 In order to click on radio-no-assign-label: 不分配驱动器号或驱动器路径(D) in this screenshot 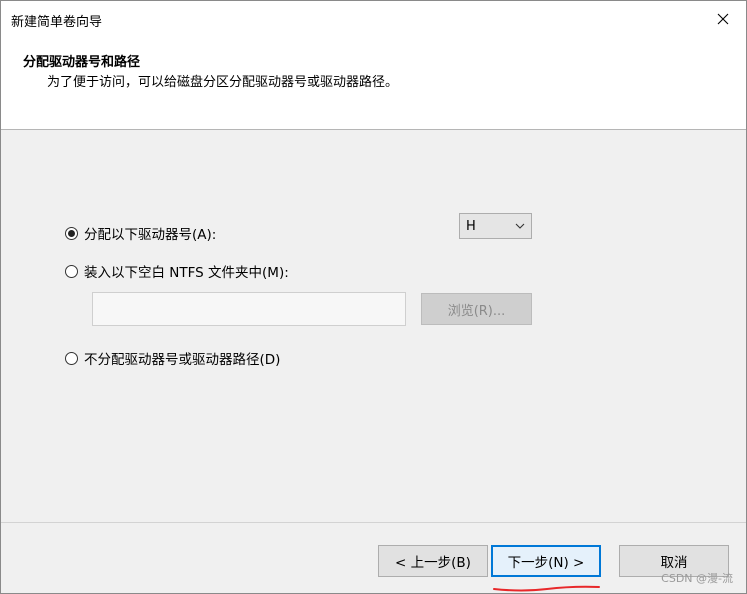, I will do `click(182, 360)`.